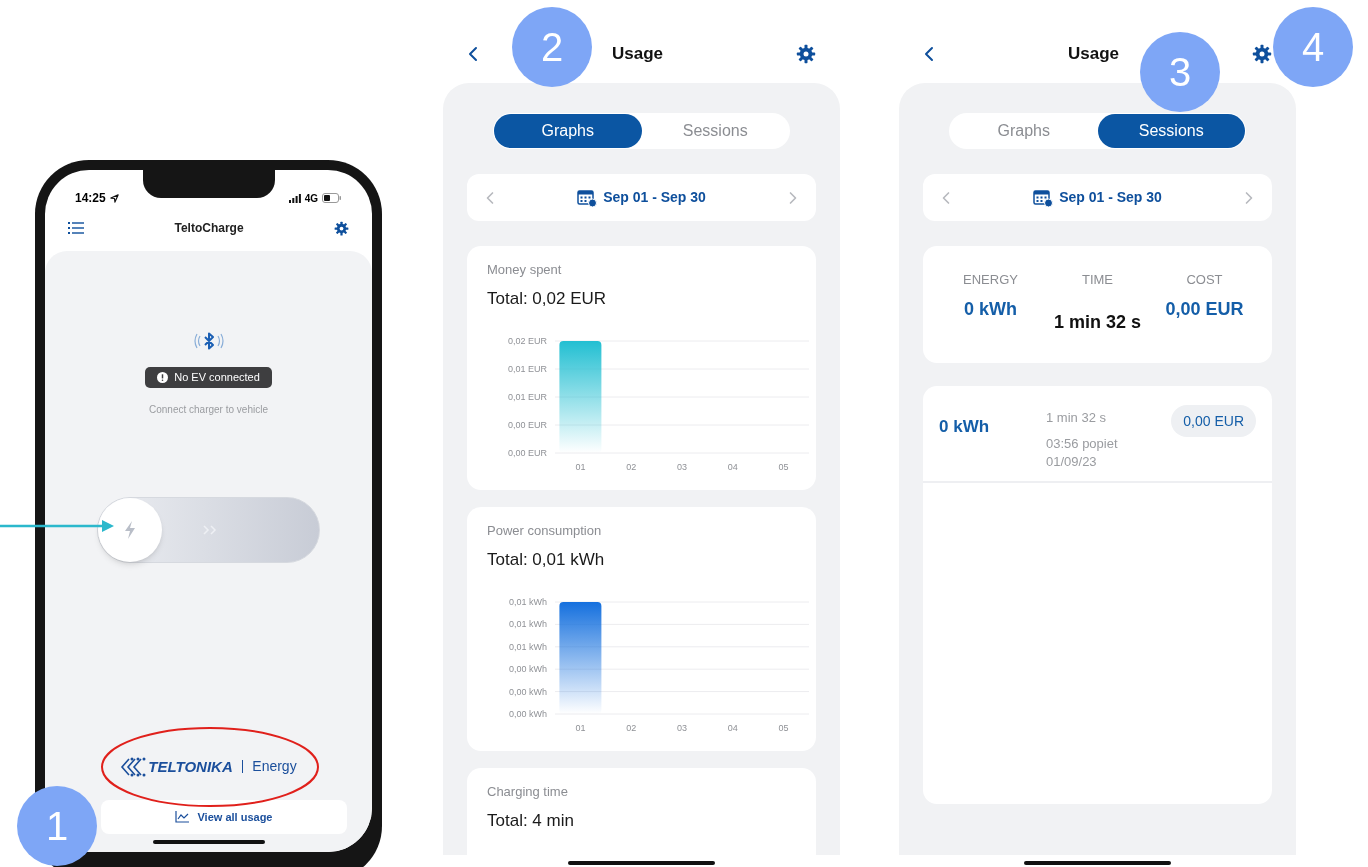 This screenshot has height=867, width=1368. I want to click on chevrons-logo-icon, so click(133, 766).